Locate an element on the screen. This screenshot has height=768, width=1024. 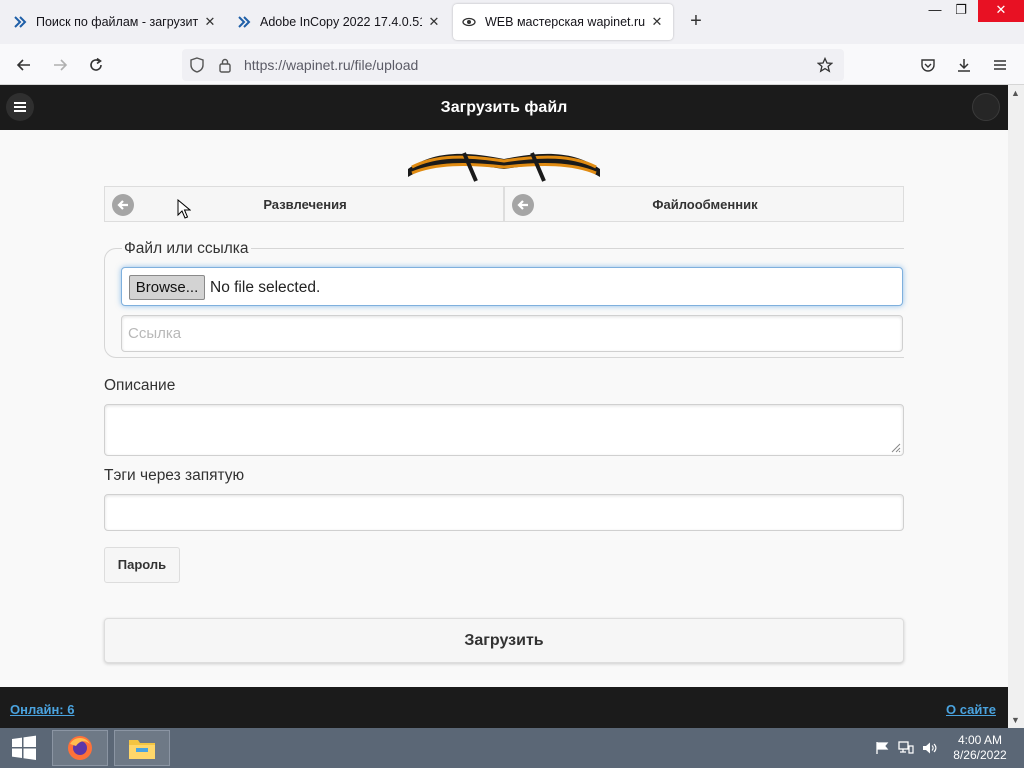
upload-button: Загрузить is located at coordinates (504, 640).